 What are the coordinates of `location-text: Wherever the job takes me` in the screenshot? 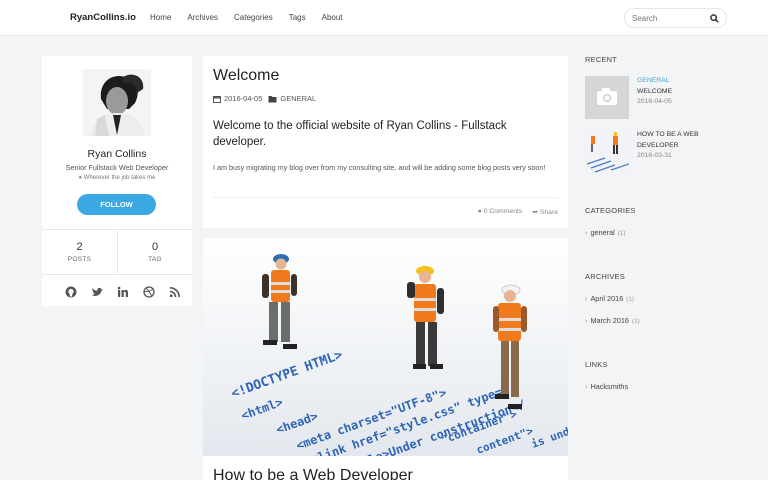 It's located at (119, 178).